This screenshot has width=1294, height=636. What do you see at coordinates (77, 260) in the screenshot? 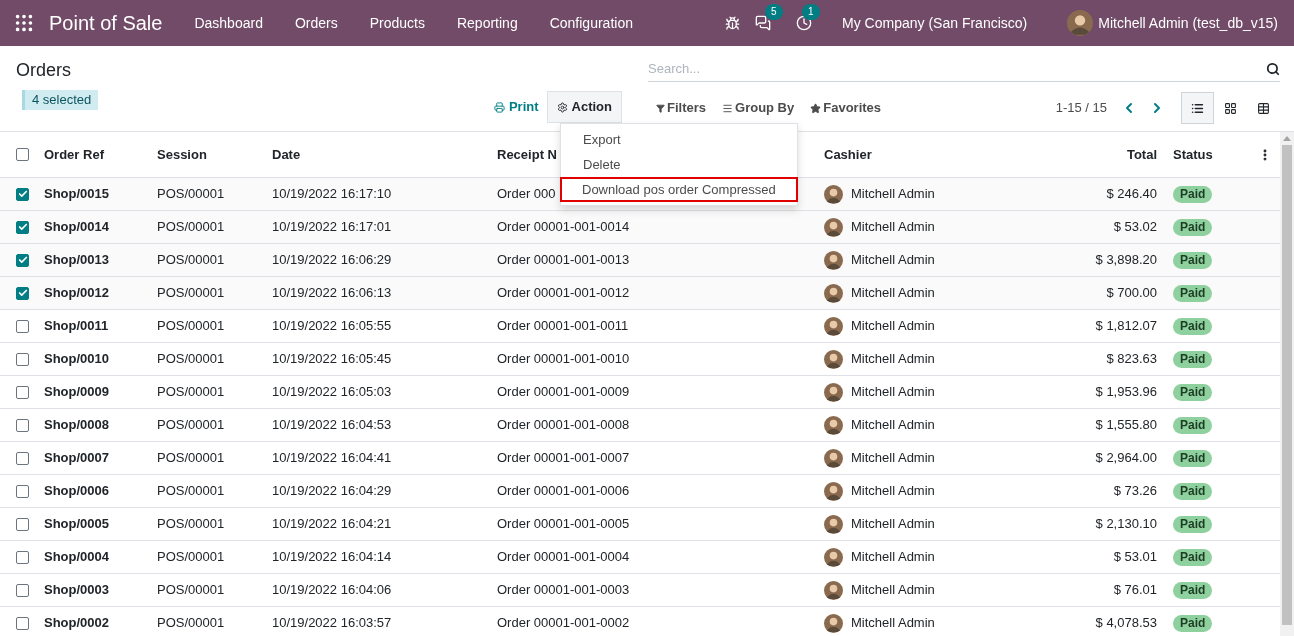
I see `table-cell-text: Shop/0013` at bounding box center [77, 260].